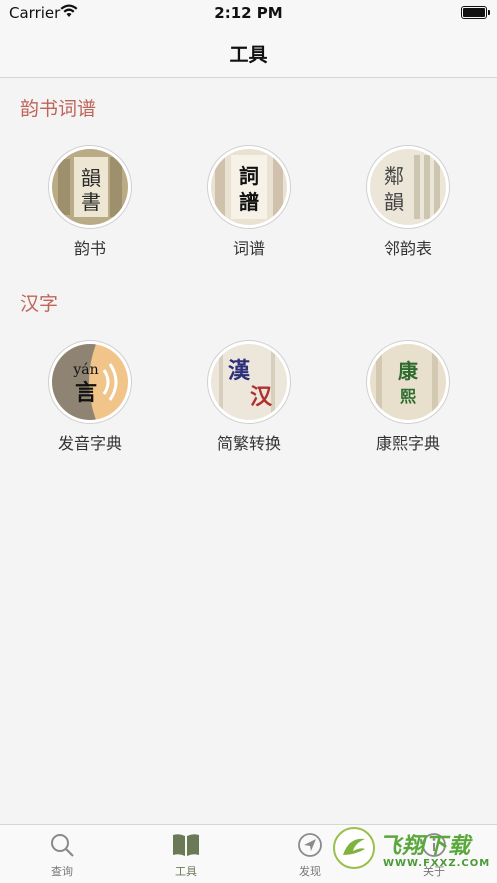 This screenshot has height=883, width=497. What do you see at coordinates (437, 863) in the screenshot?
I see `watermark-url: WWW.FXXZ.COM` at bounding box center [437, 863].